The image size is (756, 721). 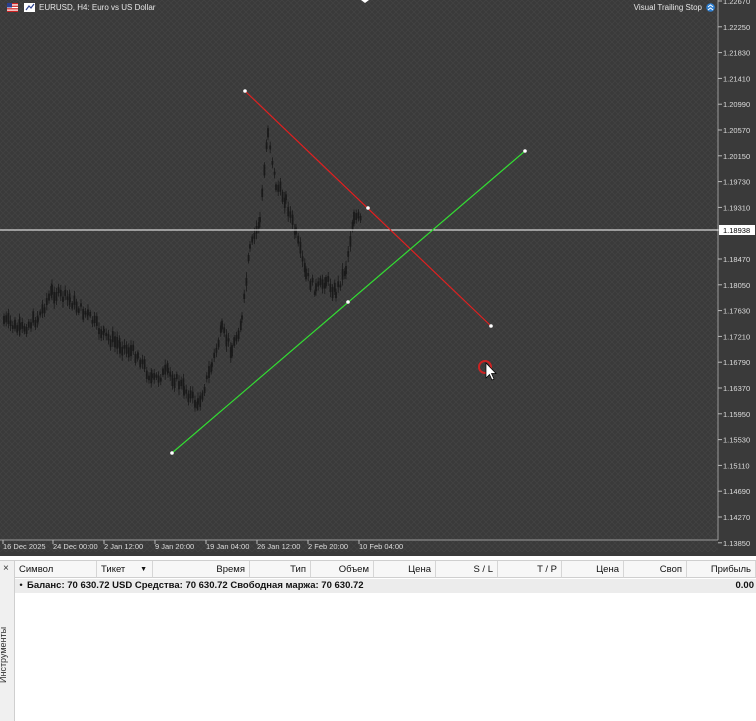 What do you see at coordinates (736, 543) in the screenshot?
I see `price-label: 1.13850` at bounding box center [736, 543].